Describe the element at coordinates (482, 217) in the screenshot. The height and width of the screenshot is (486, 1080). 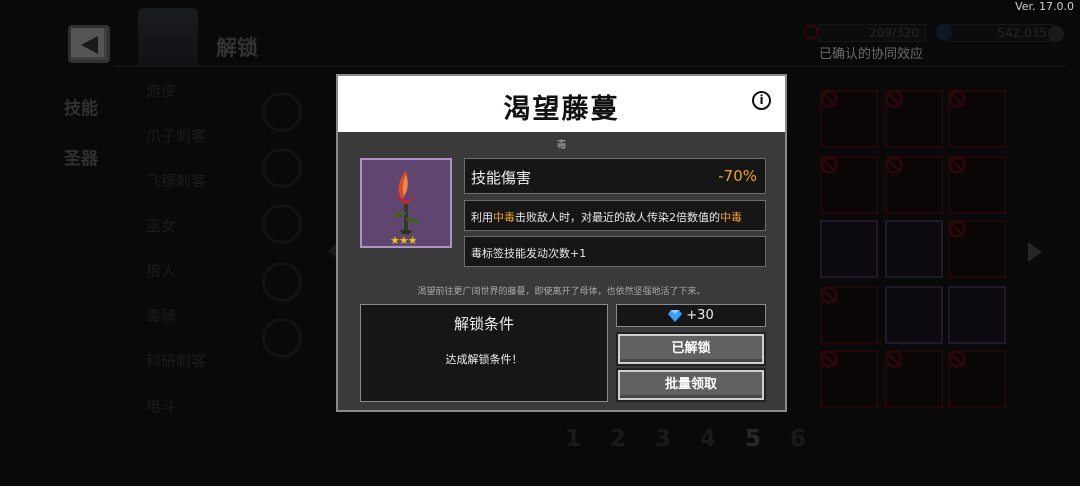
I see `effect-text: 利用` at that location.